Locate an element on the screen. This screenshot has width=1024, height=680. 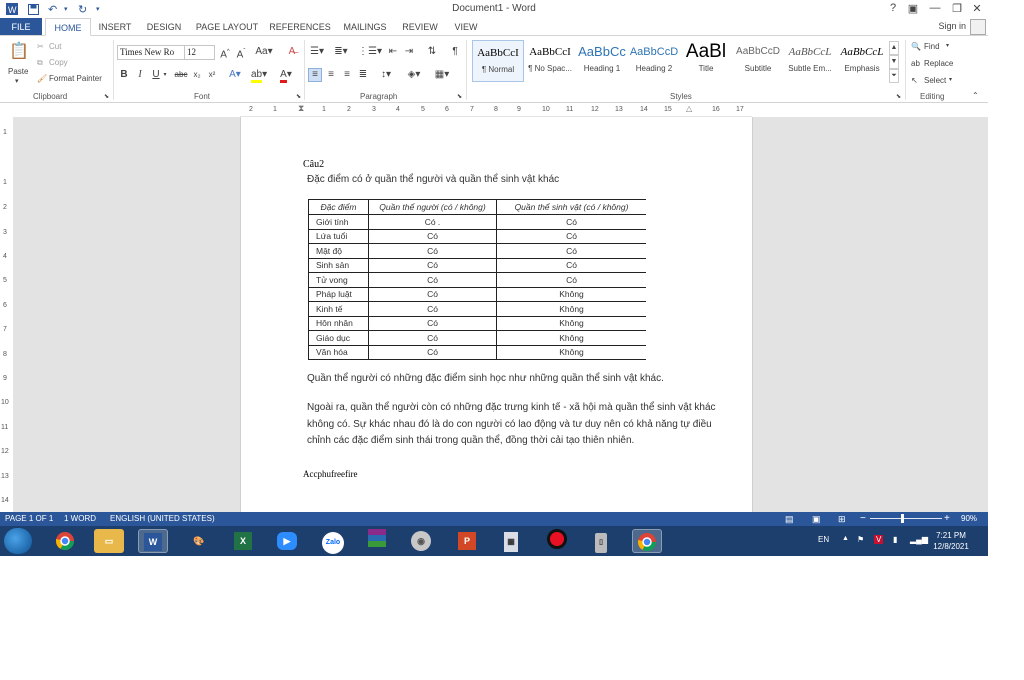
right-indent-marker-icon: △ is located at coordinates (689, 108).